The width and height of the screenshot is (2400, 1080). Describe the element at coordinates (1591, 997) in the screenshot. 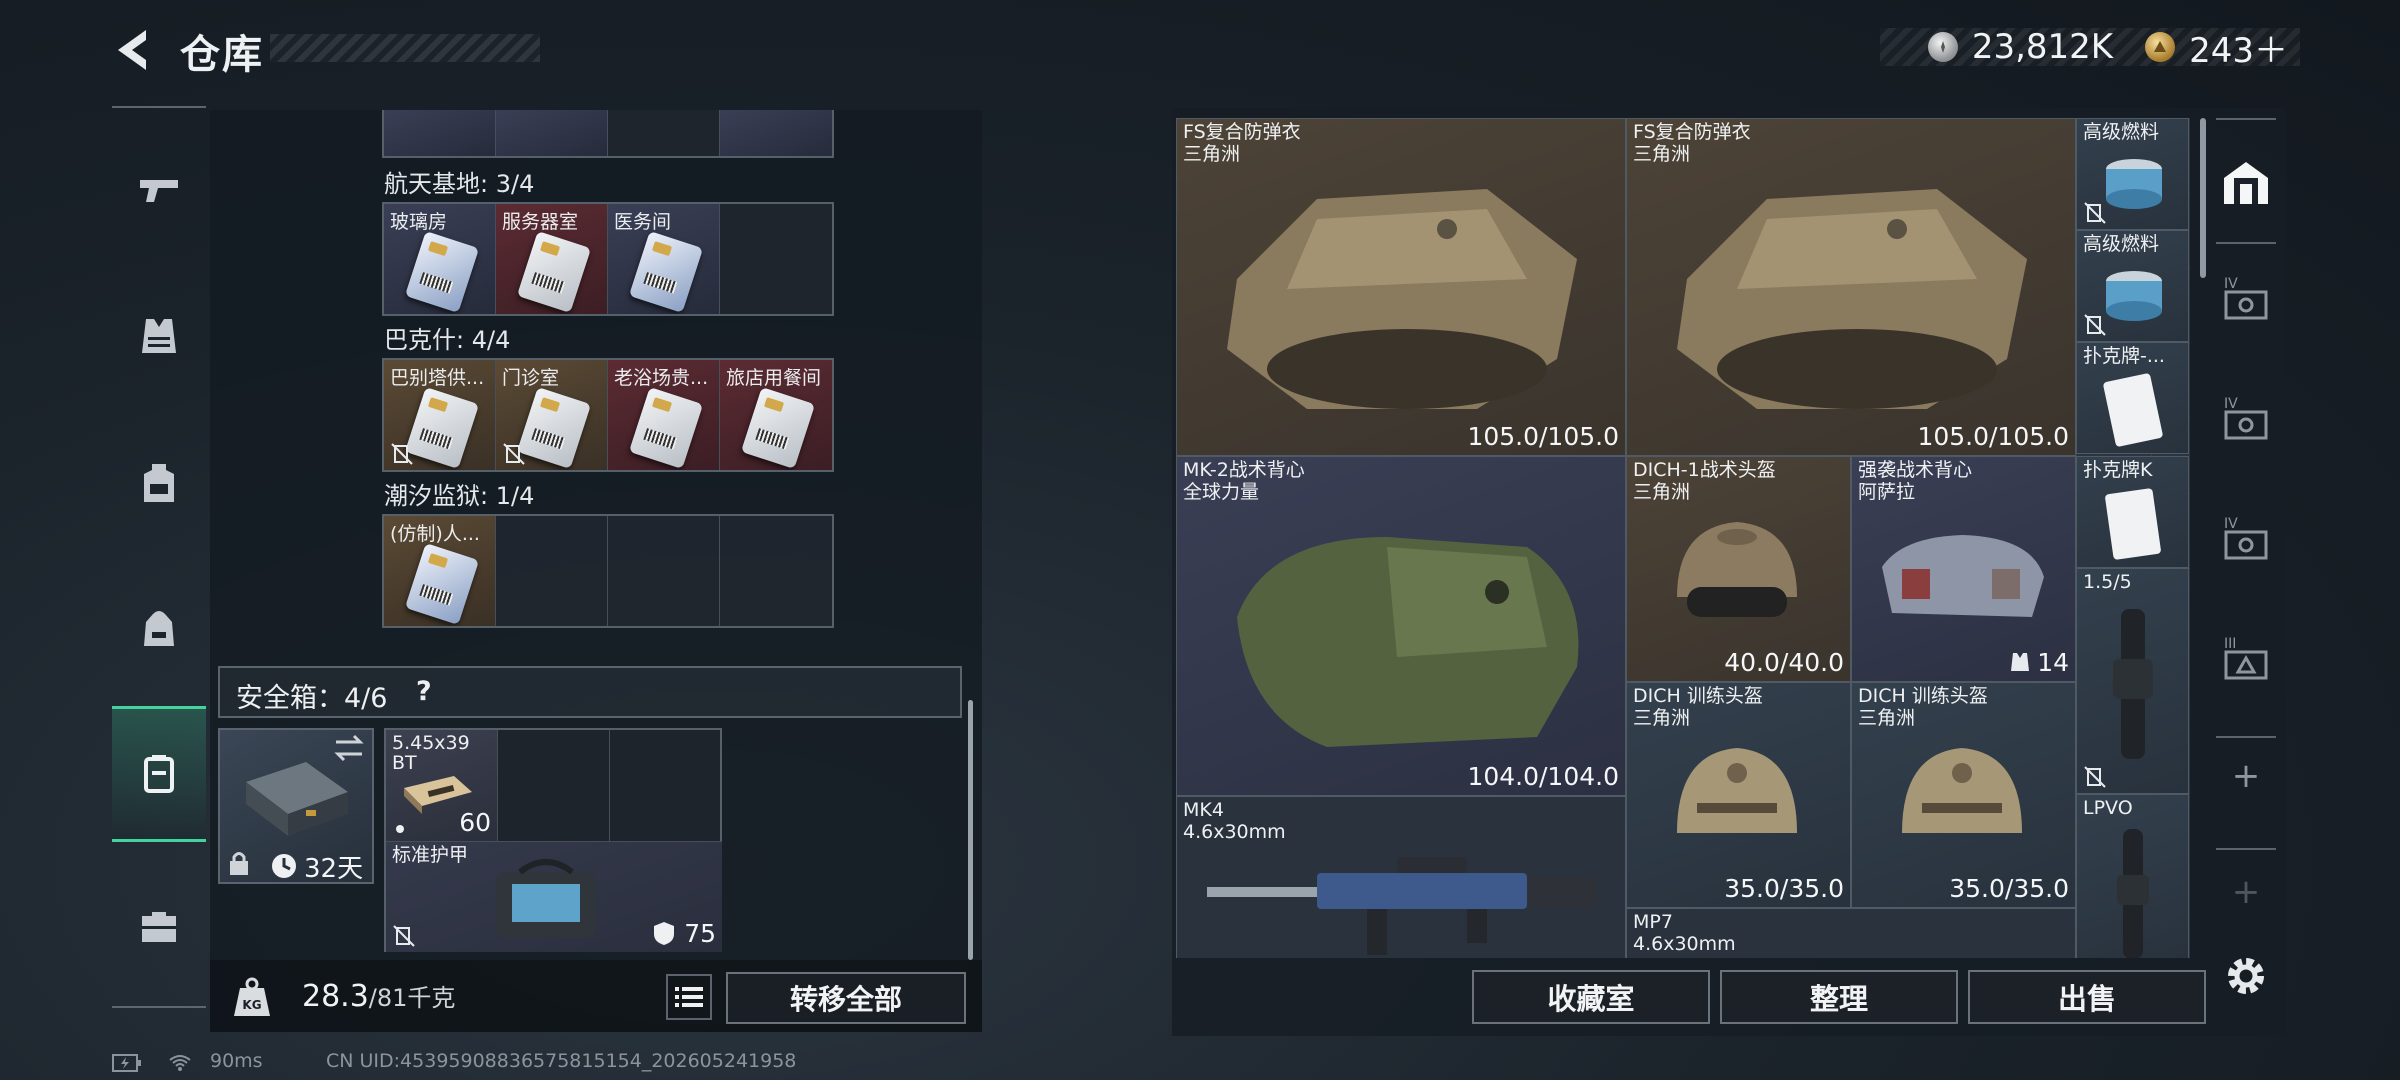

I see `collection-room-button: 收藏室` at that location.